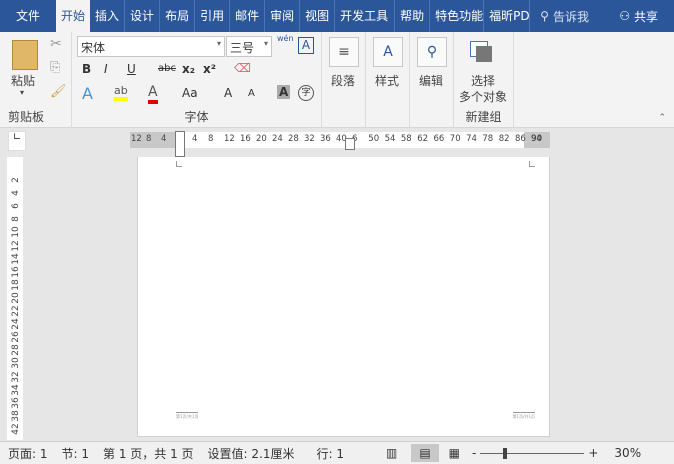 The width and height of the screenshot is (674, 464). Describe the element at coordinates (58, 91) in the screenshot. I see `format-painter-icon: 🖌` at that location.